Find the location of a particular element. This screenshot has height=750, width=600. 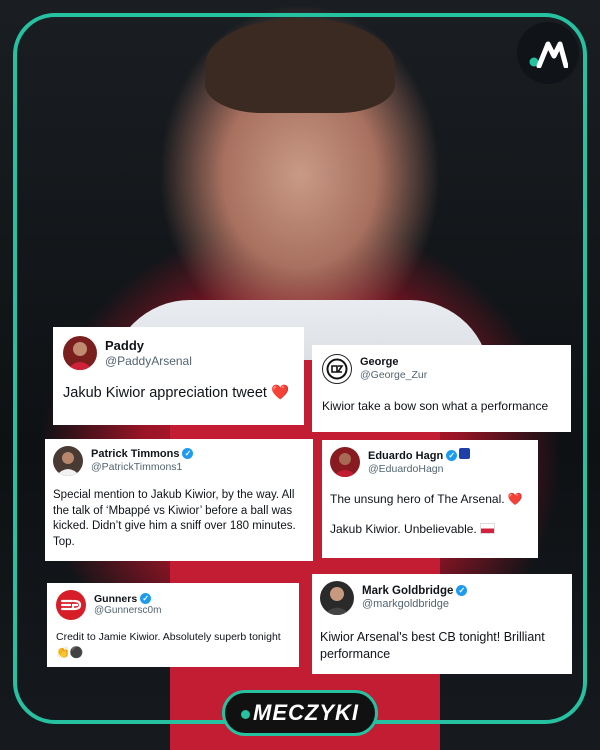

meczyki-m-logo-icon is located at coordinates (548, 54).